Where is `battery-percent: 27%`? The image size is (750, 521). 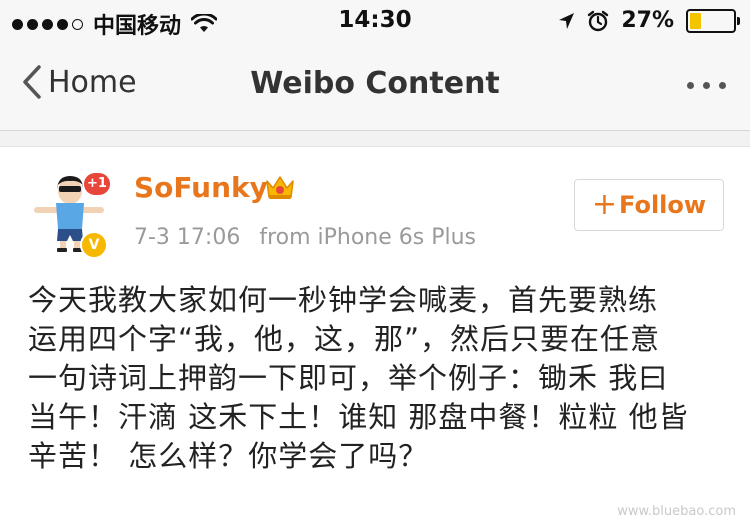 battery-percent: 27% is located at coordinates (647, 20).